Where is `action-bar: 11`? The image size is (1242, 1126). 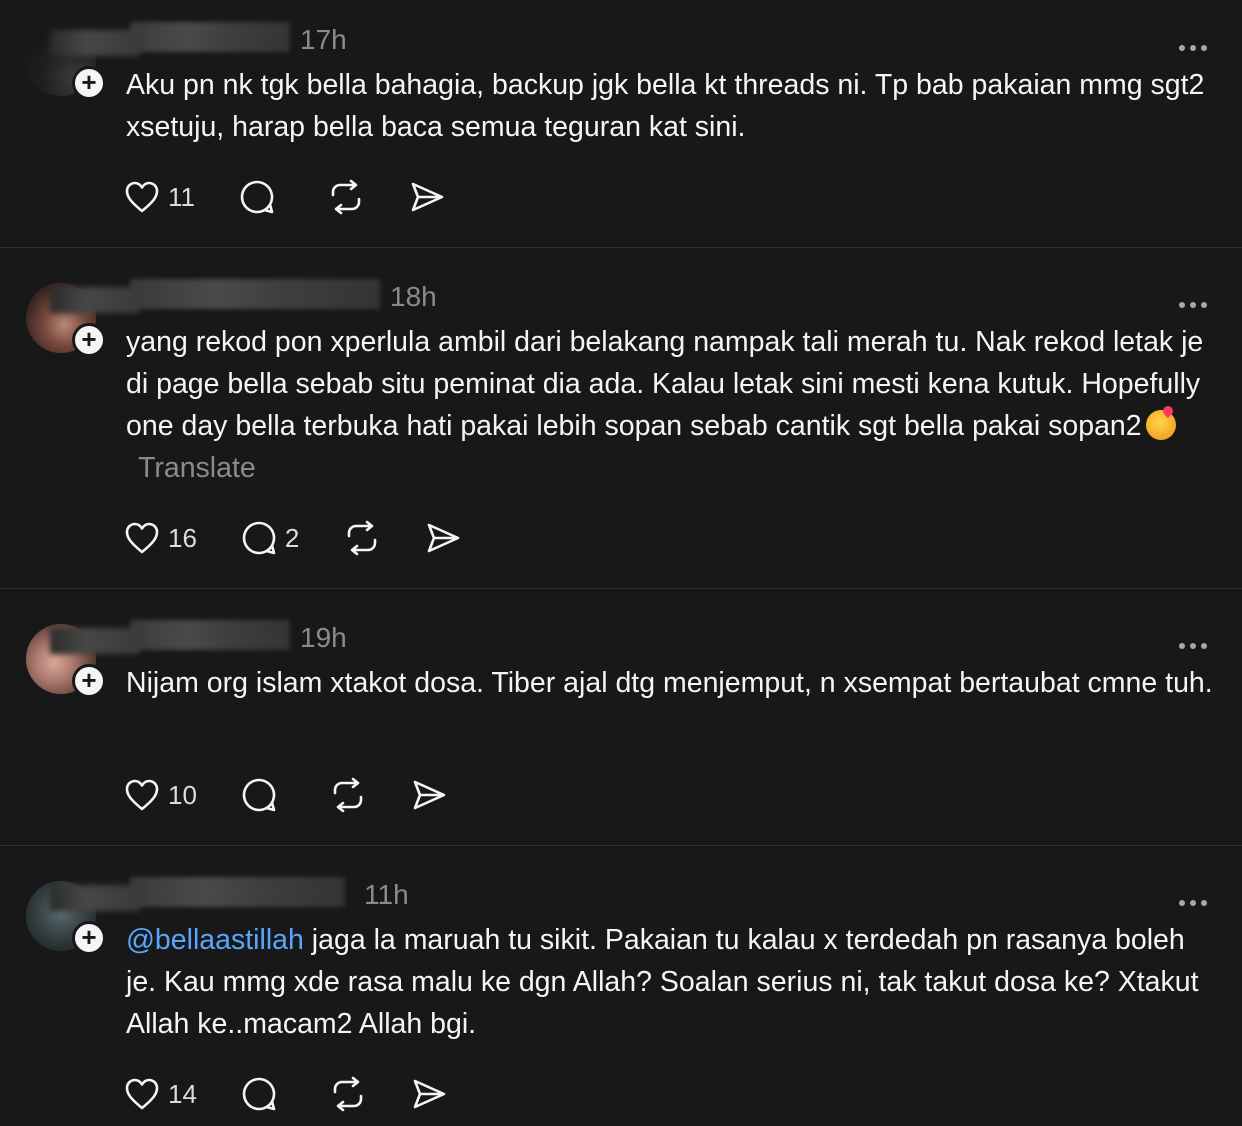 action-bar: 11 is located at coordinates (306, 197).